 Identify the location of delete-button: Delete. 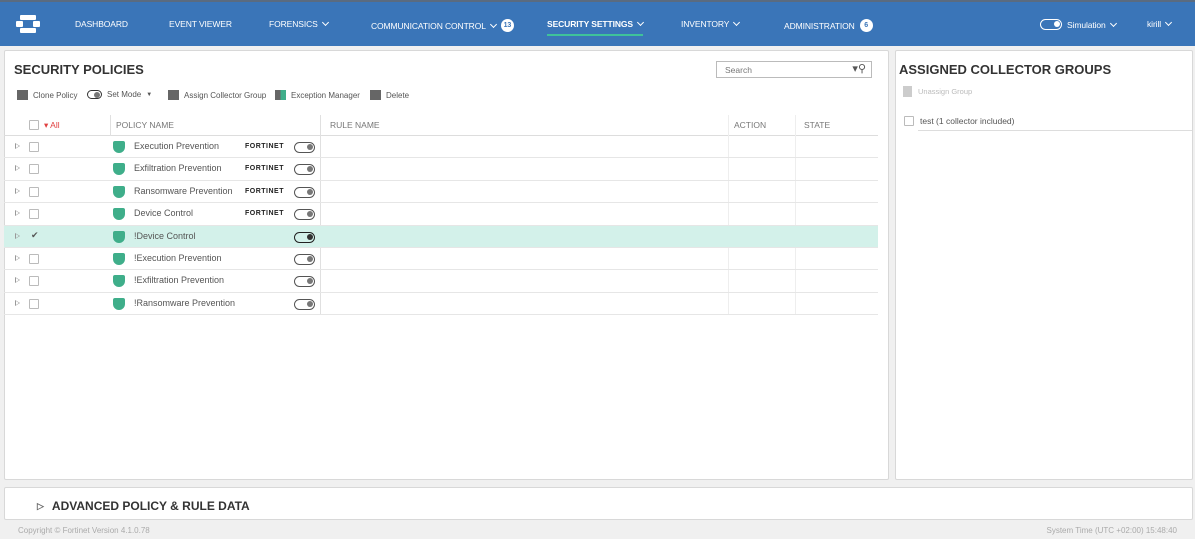
(389, 95).